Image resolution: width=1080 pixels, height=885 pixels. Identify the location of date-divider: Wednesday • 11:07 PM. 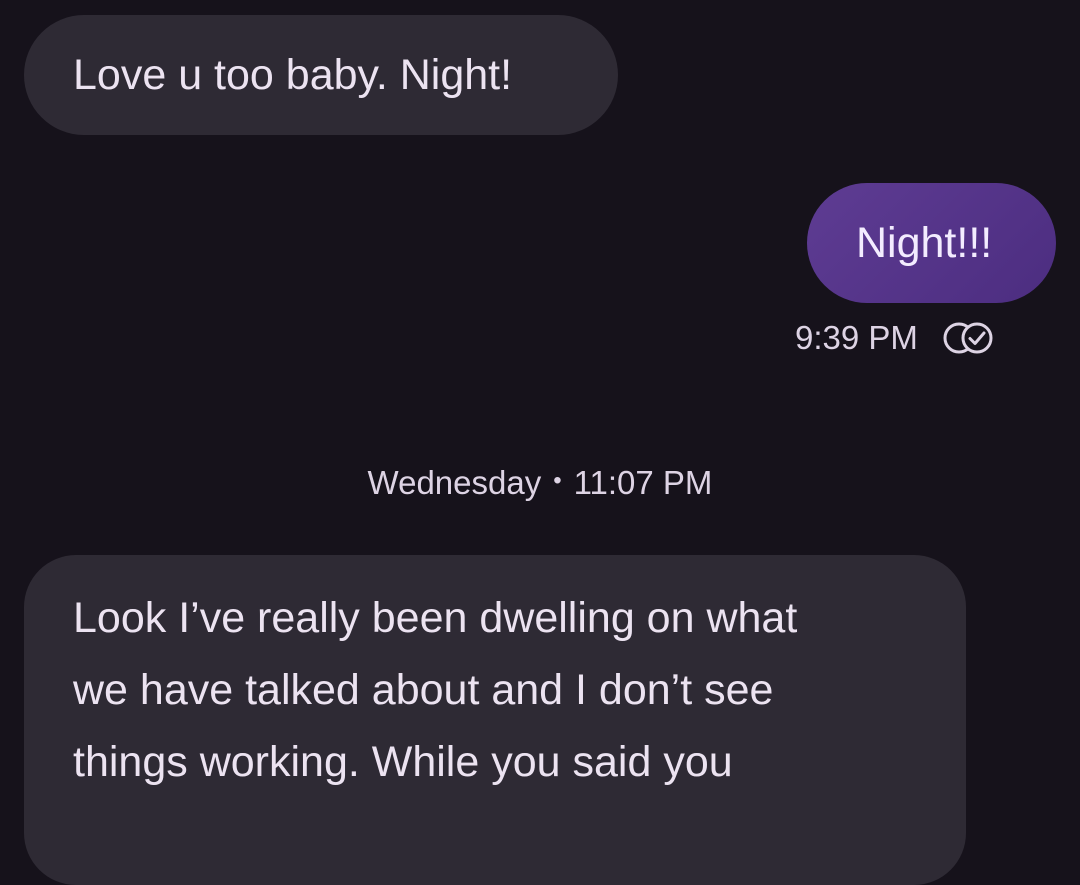
(540, 483).